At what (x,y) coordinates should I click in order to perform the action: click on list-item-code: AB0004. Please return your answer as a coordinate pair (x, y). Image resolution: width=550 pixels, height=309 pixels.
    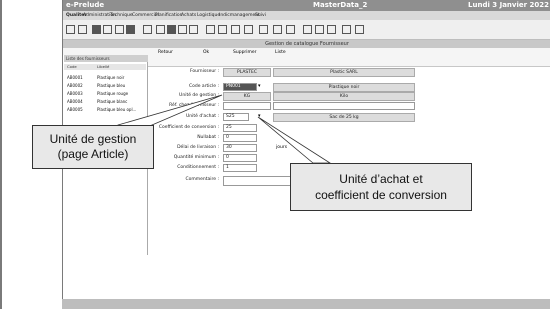
    Looking at the image, I should click on (75, 101).